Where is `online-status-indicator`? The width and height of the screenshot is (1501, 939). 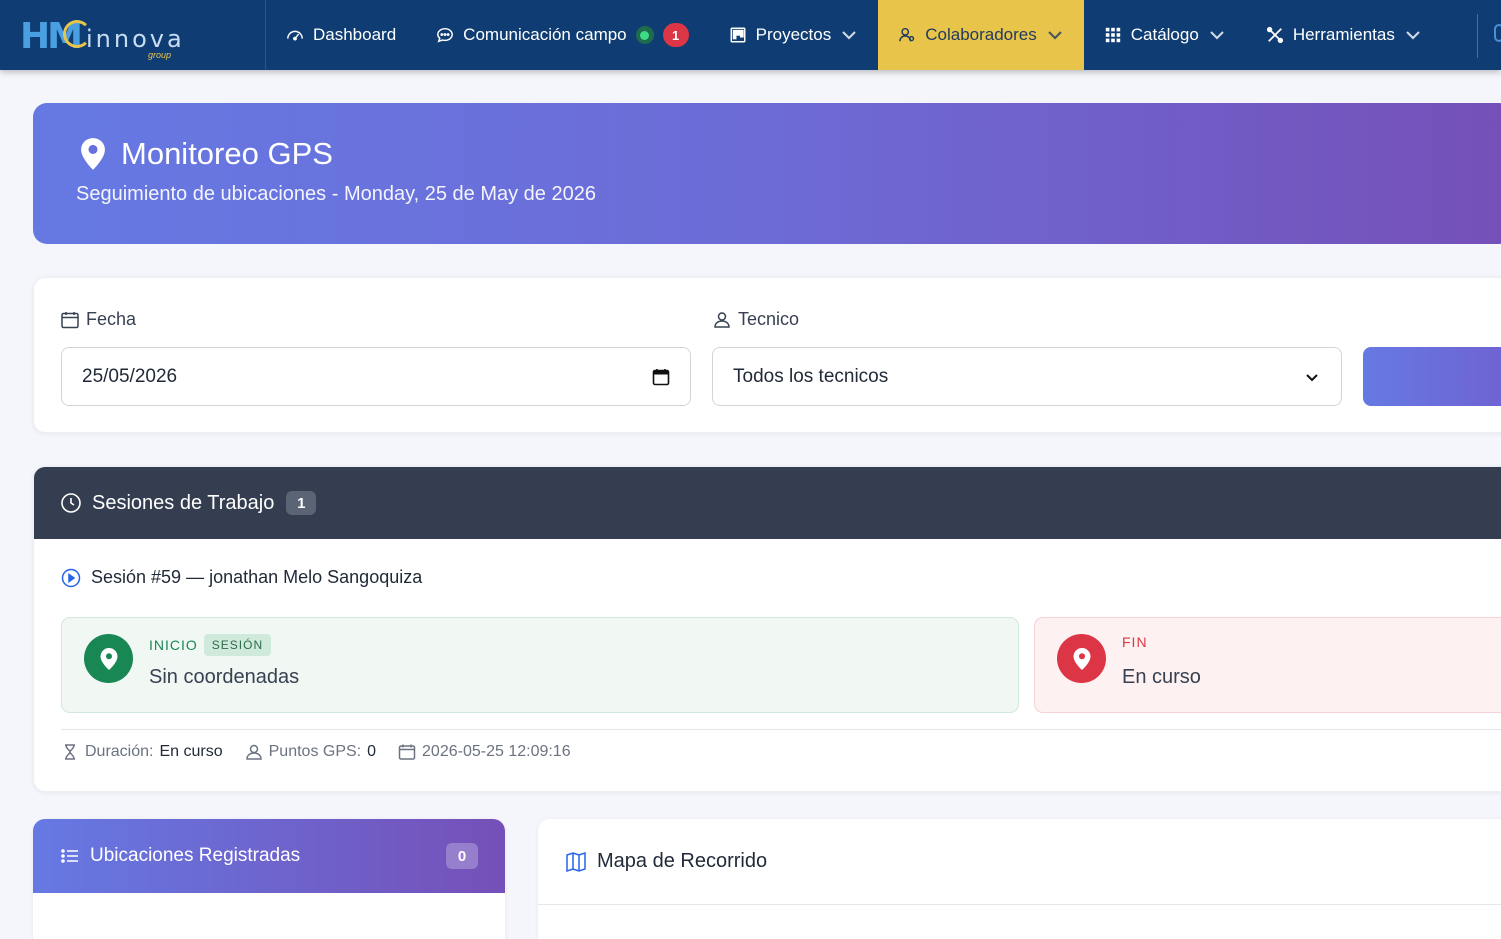 online-status-indicator is located at coordinates (644, 35).